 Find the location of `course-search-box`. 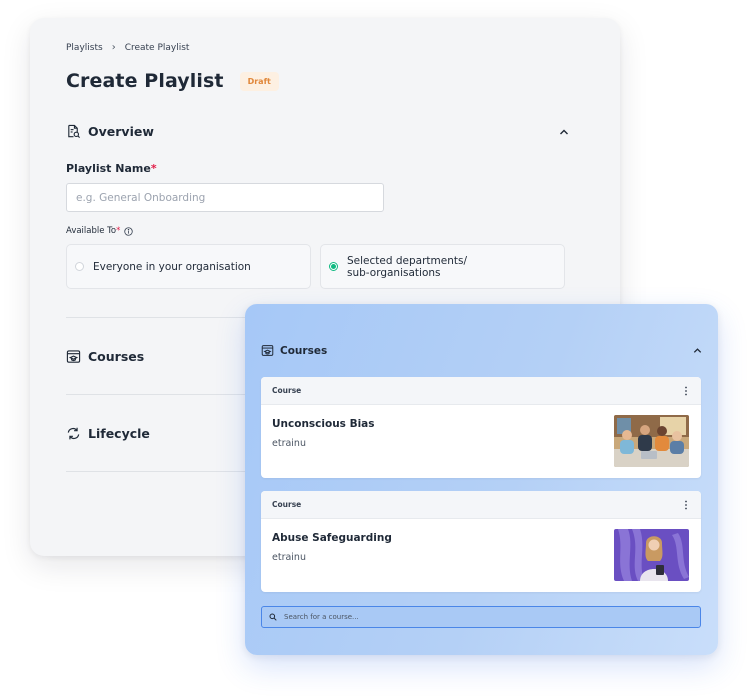

course-search-box is located at coordinates (481, 617).